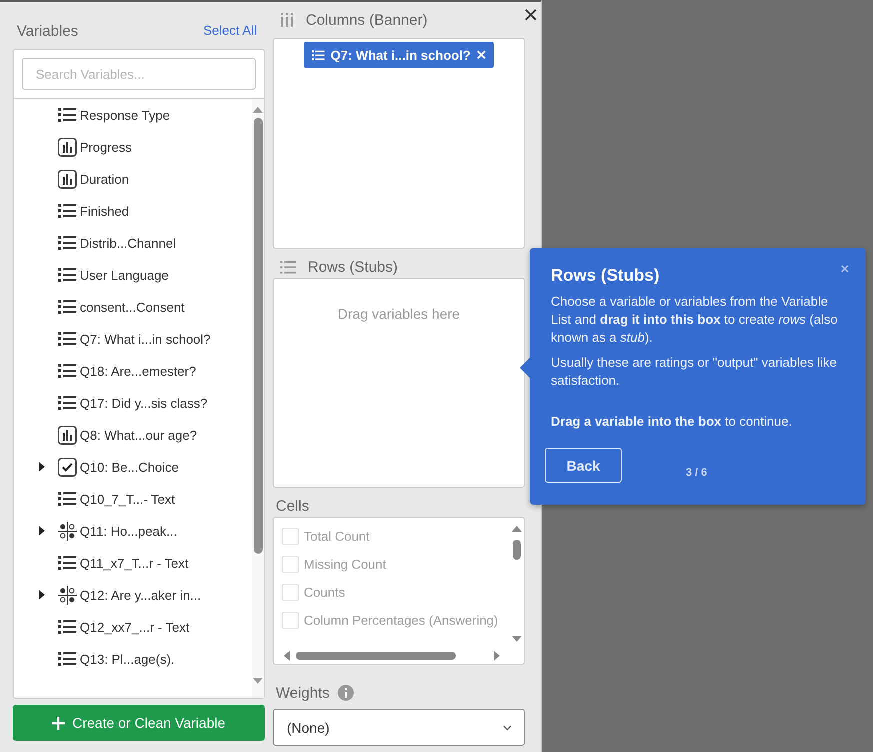 Image resolution: width=873 pixels, height=752 pixels. I want to click on back-button: Back, so click(583, 465).